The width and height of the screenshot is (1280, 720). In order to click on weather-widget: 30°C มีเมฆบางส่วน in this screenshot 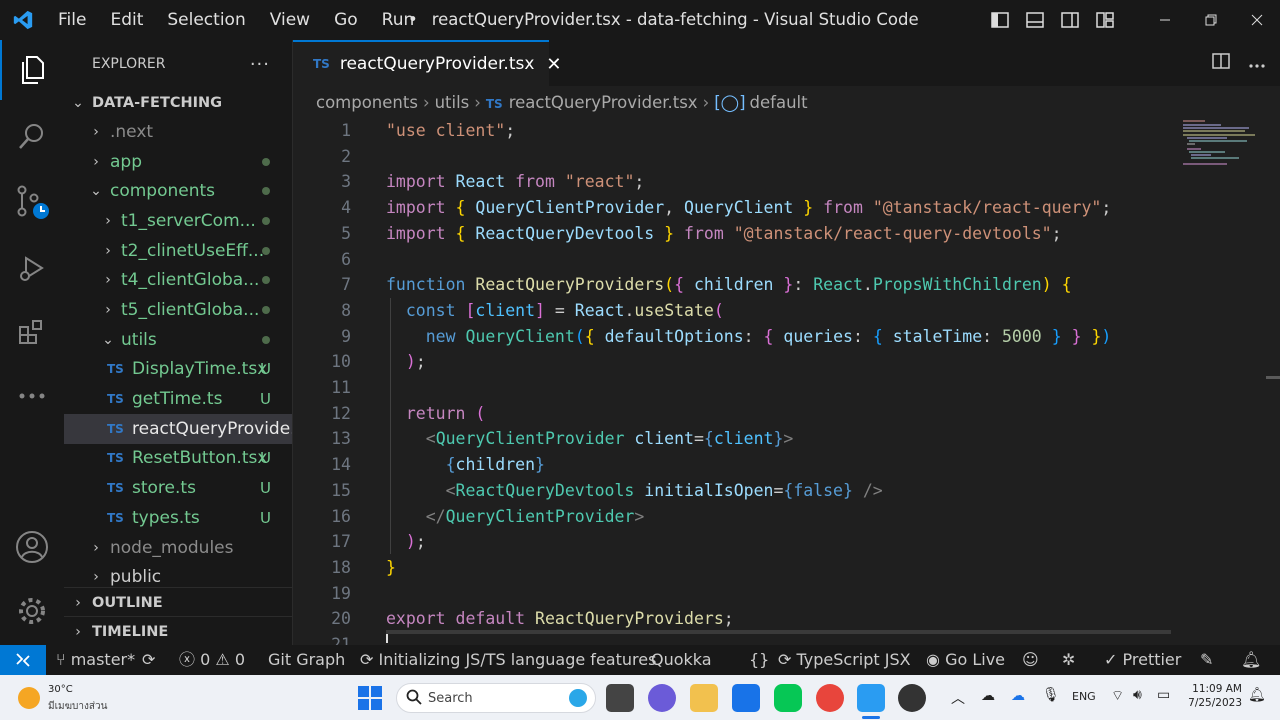, I will do `click(78, 698)`.